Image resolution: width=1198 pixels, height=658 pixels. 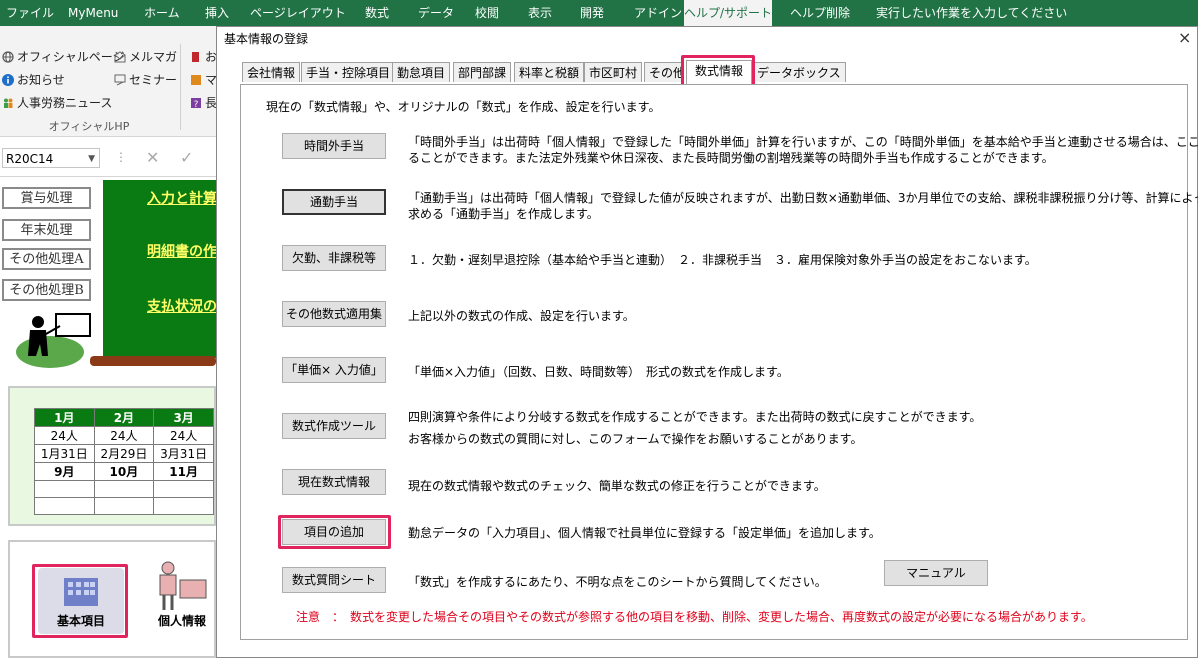 What do you see at coordinates (1184, 37) in the screenshot?
I see `close-icon: ×` at bounding box center [1184, 37].